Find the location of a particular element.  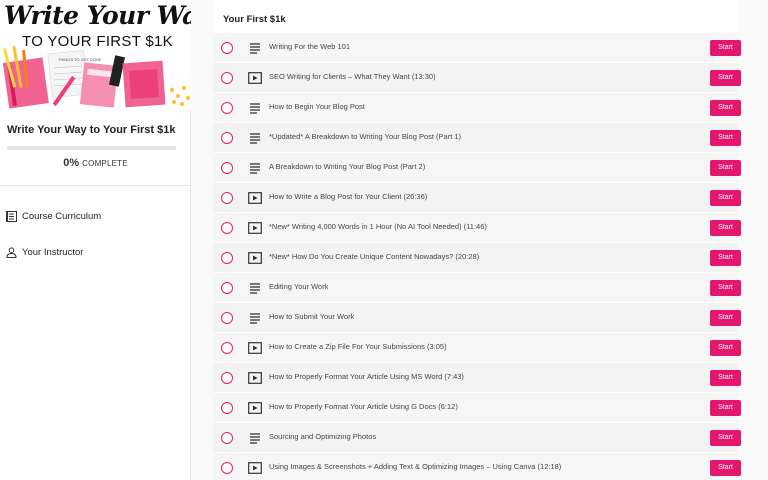

progress-percent: 0% is located at coordinates (71, 163).